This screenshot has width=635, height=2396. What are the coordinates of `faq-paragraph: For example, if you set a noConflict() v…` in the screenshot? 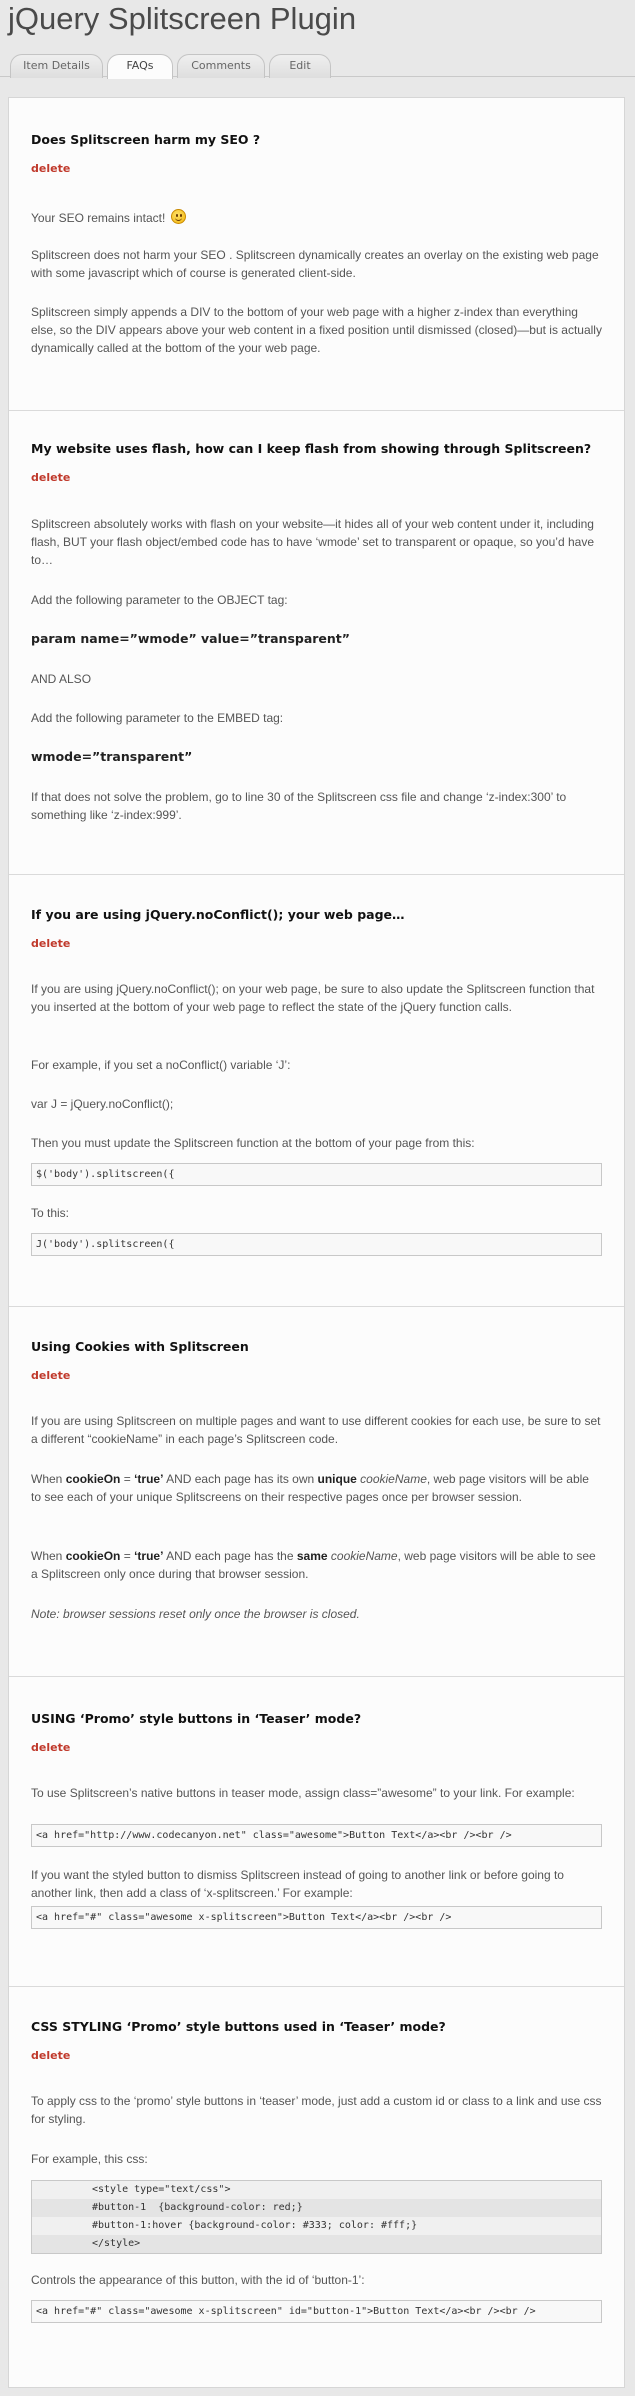 It's located at (161, 1065).